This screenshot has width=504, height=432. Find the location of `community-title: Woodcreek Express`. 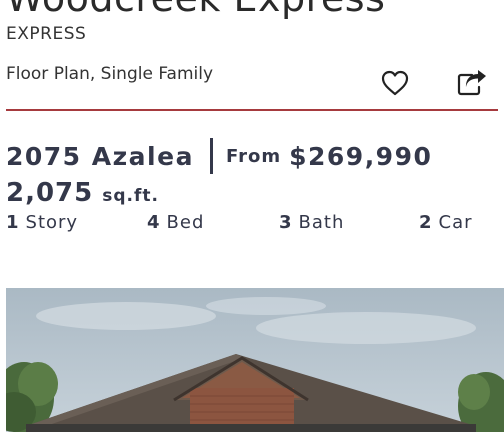

community-title: Woodcreek Express is located at coordinates (195, 10).